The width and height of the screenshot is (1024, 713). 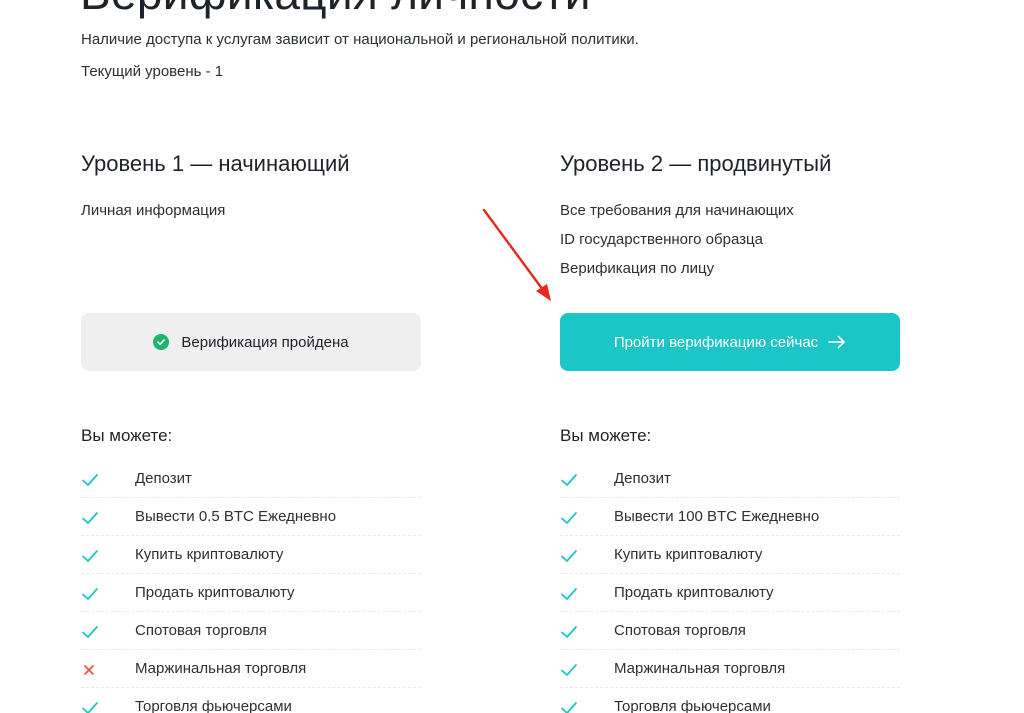 What do you see at coordinates (696, 163) in the screenshot?
I see `level-2-title: Уровень 2 — продвинутый` at bounding box center [696, 163].